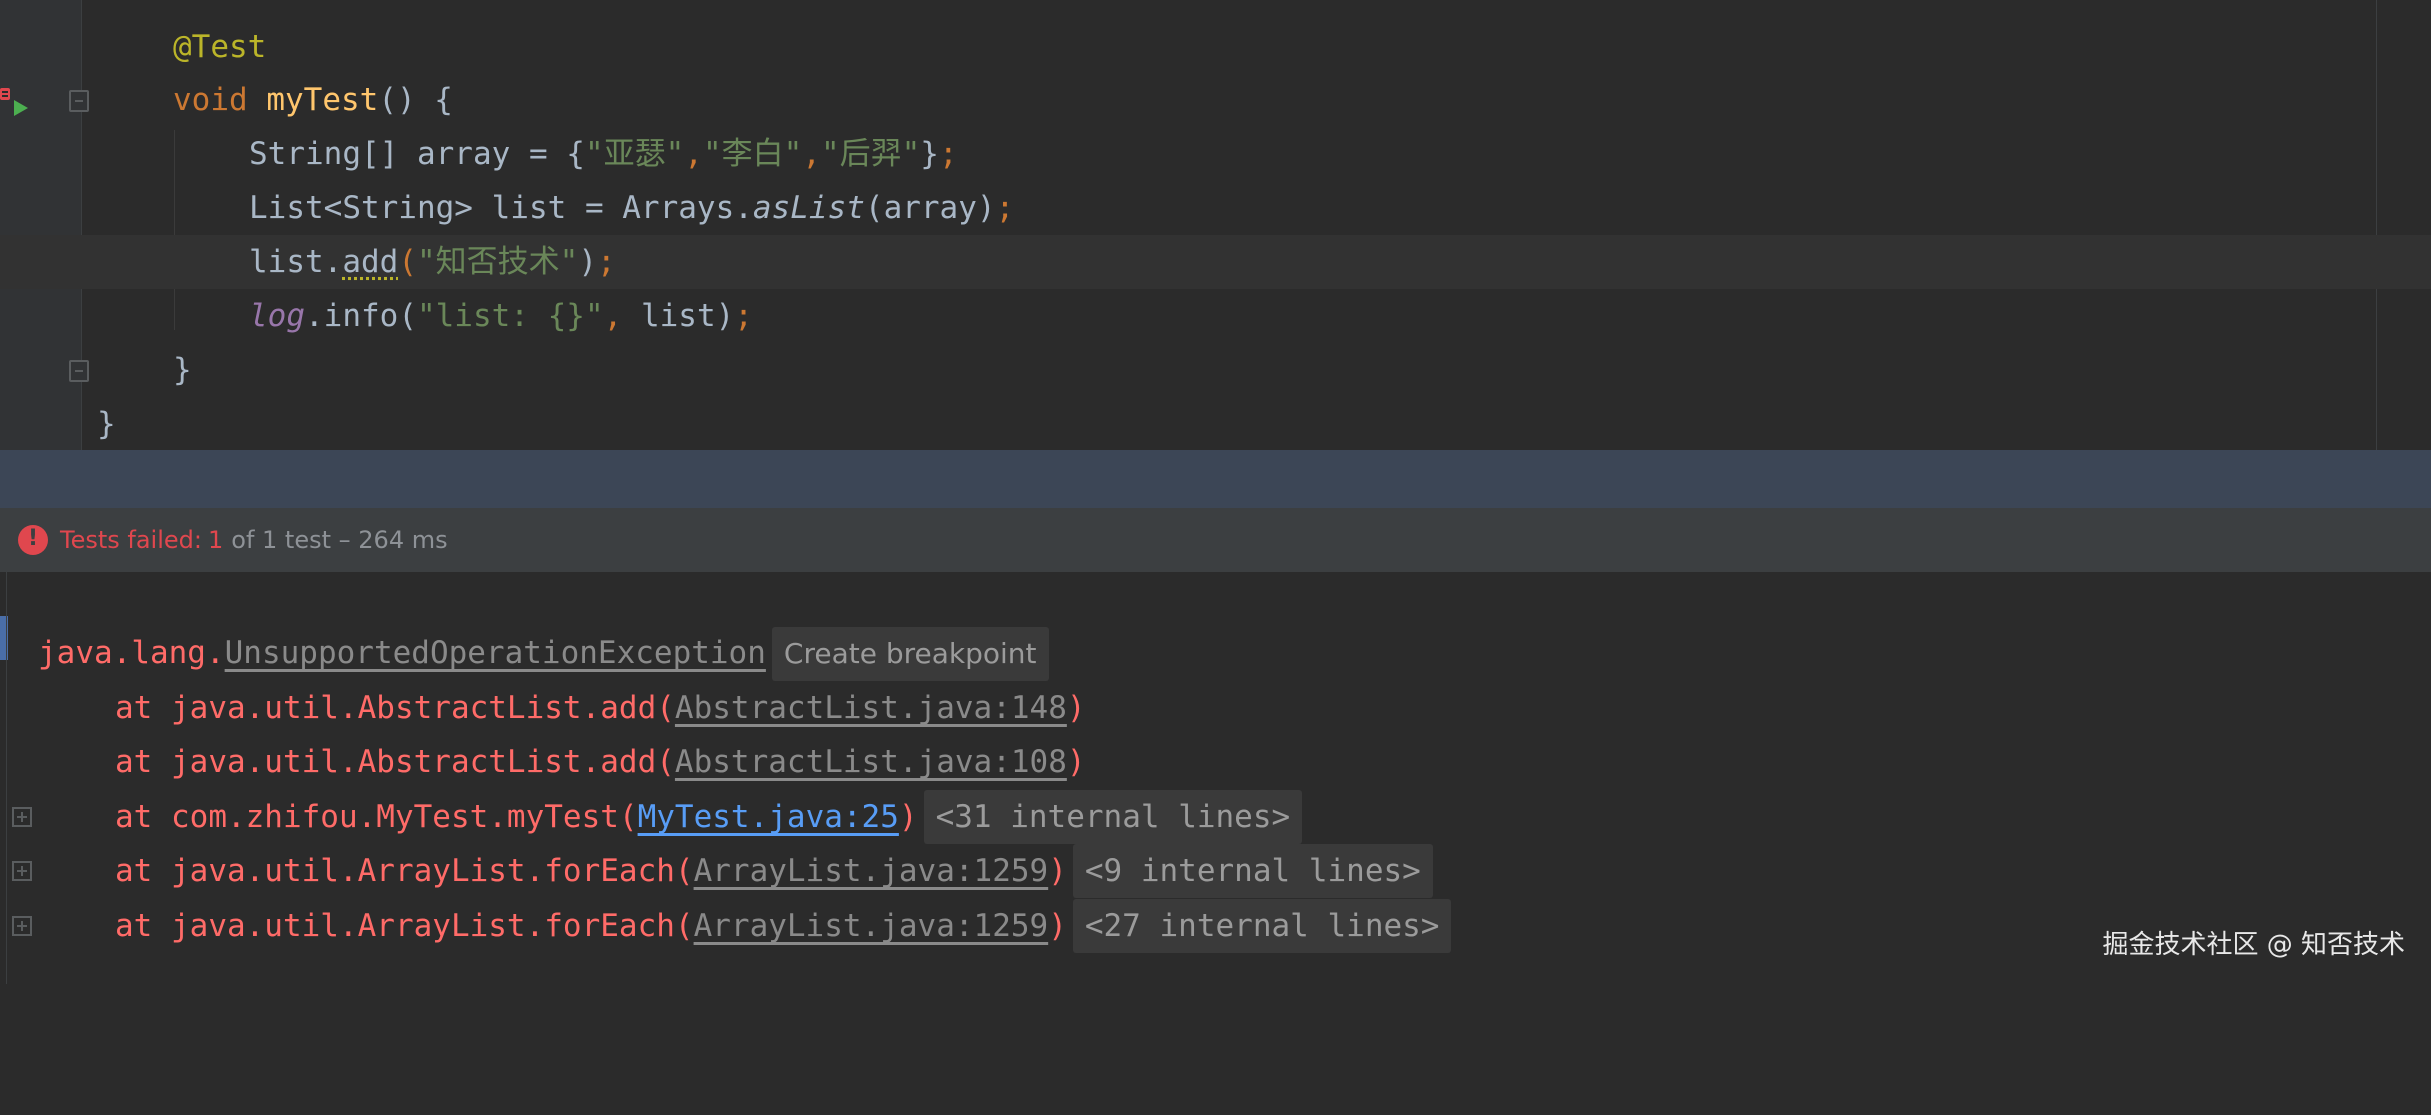 The height and width of the screenshot is (1115, 2431). What do you see at coordinates (870, 154) in the screenshot?
I see `string-literal: "后羿"` at bounding box center [870, 154].